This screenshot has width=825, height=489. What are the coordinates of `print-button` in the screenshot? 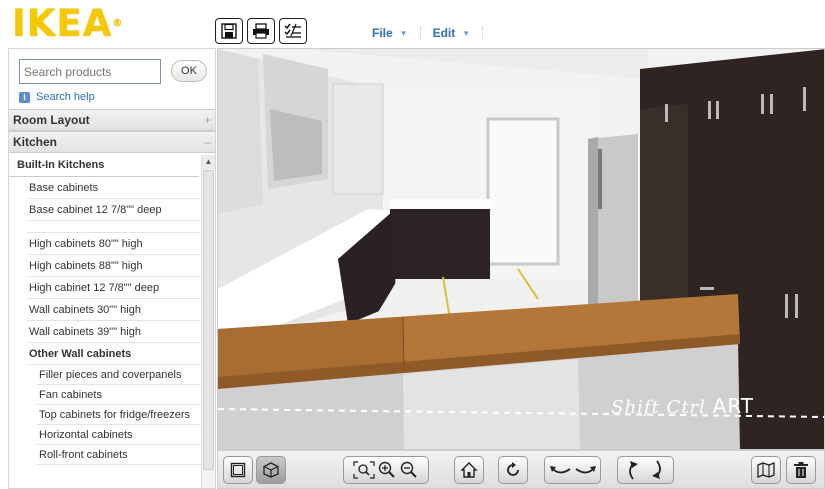 It's located at (261, 31).